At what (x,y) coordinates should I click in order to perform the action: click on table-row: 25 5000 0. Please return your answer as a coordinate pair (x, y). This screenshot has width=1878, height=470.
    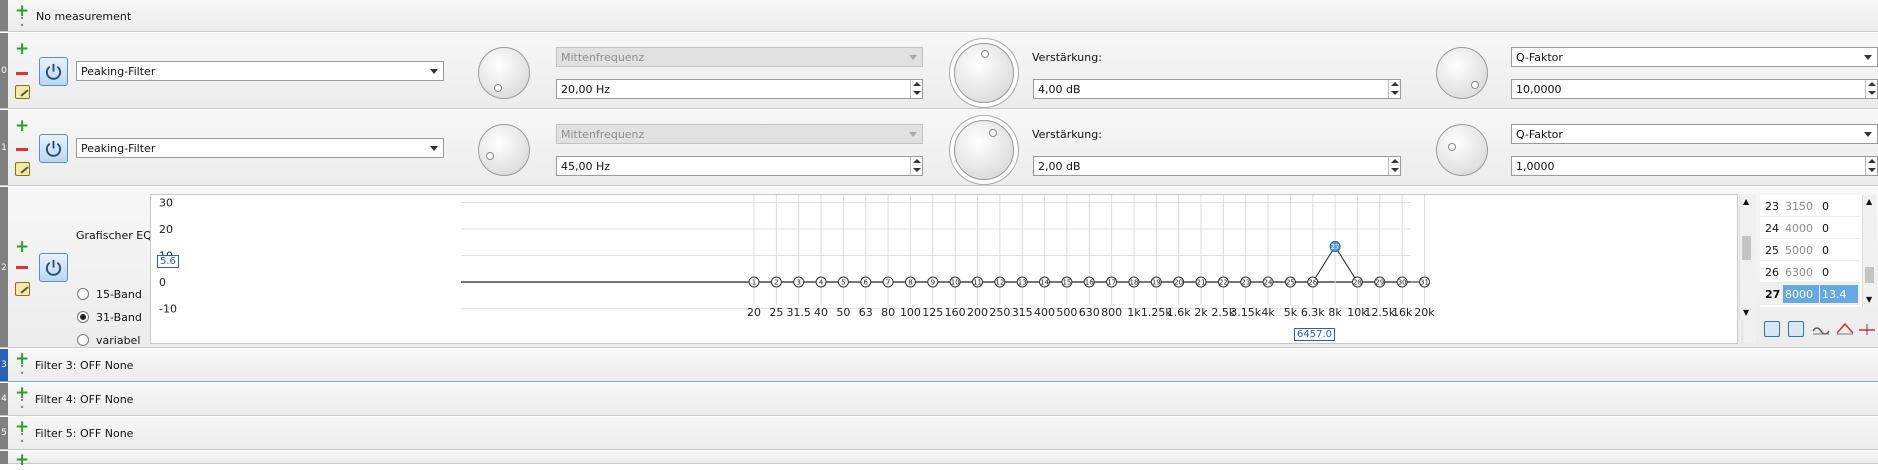
    Looking at the image, I should click on (1810, 250).